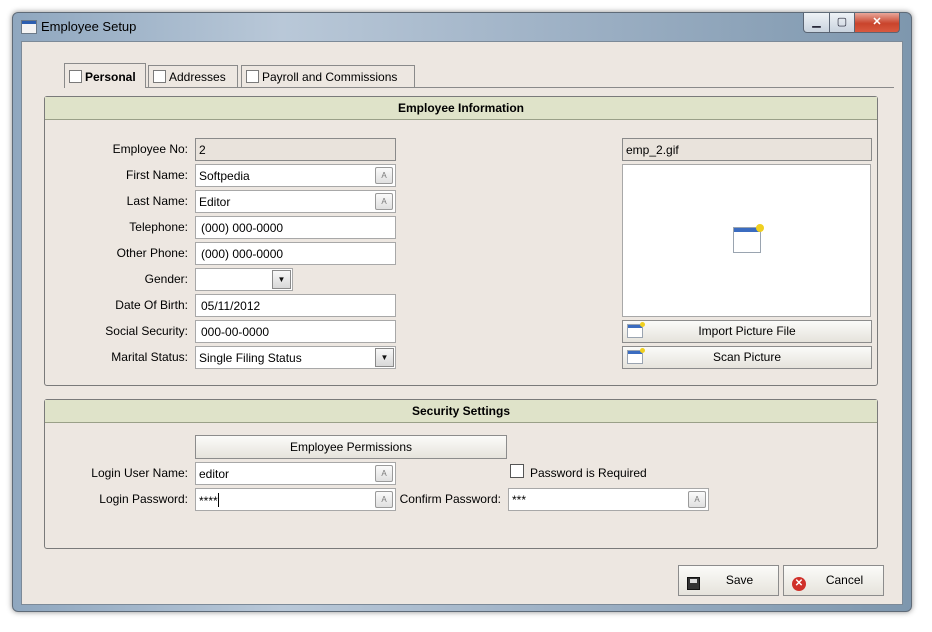 This screenshot has height=632, width=932. I want to click on login-user-name-input: editor A, so click(295, 473).